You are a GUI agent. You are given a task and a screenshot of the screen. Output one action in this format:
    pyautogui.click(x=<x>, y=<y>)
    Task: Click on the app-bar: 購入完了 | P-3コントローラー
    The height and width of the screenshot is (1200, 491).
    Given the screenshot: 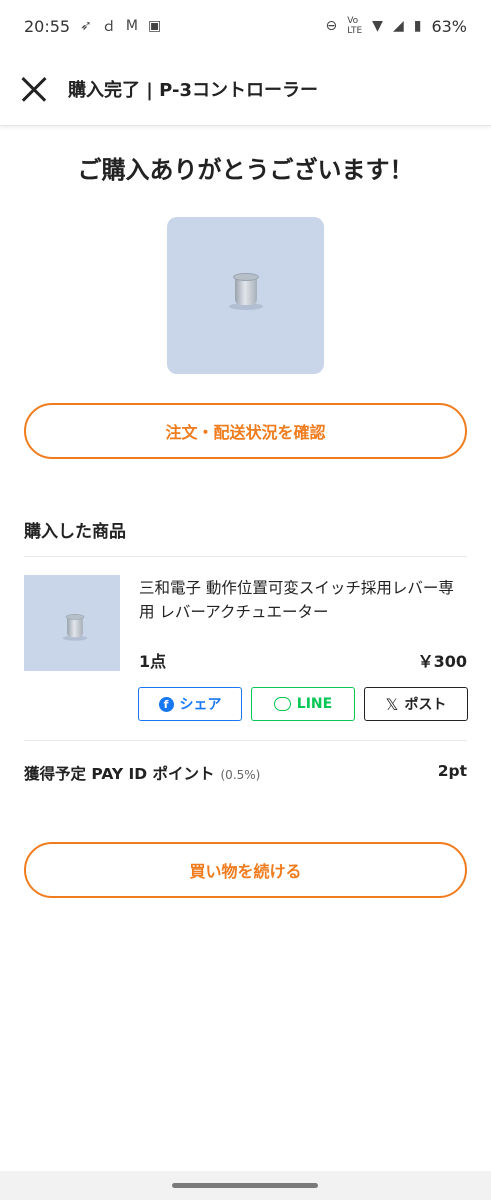 What is the action you would take?
    pyautogui.click(x=245, y=89)
    